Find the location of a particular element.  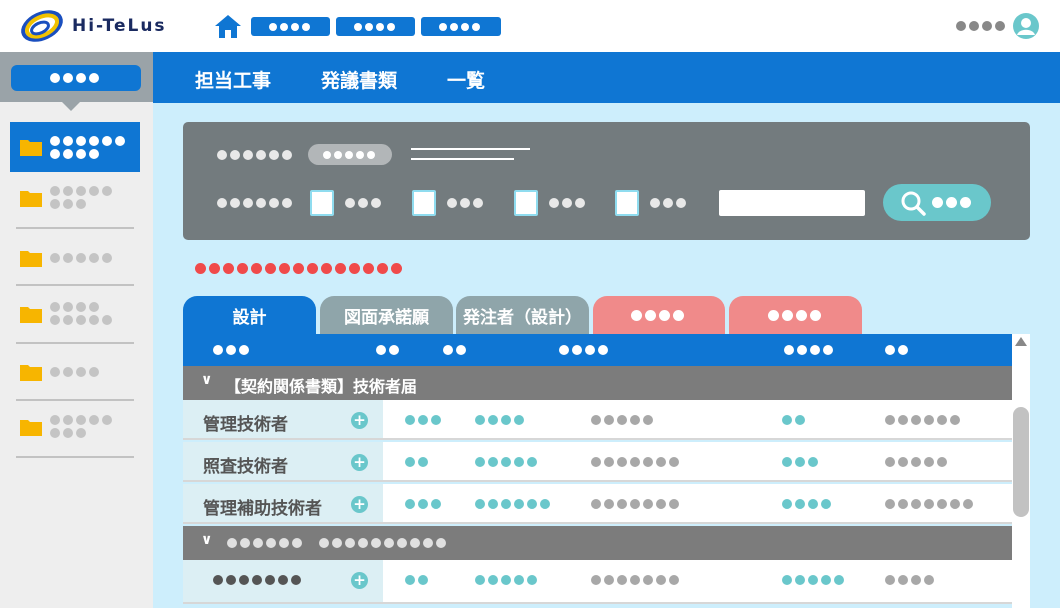

row-label: 管理技術者 is located at coordinates (245, 425).